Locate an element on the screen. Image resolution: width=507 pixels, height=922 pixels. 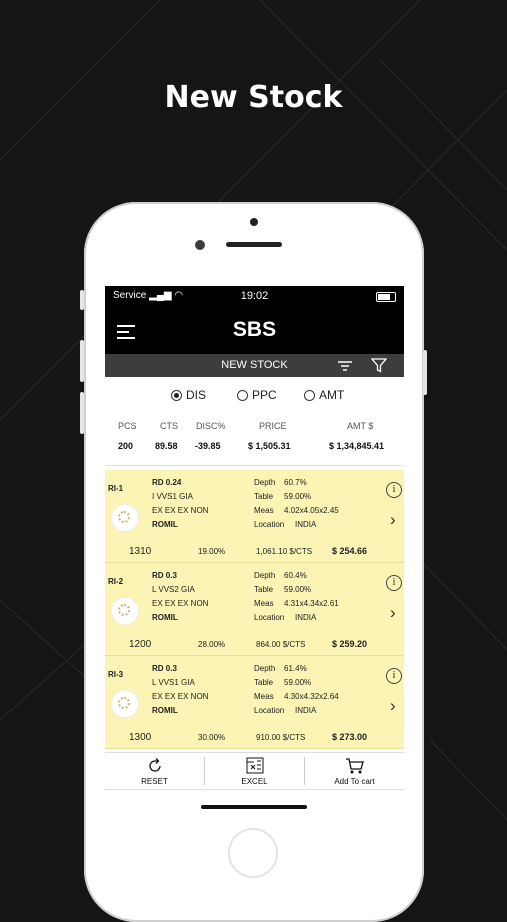
status-time: 19:02 is located at coordinates (254, 296).